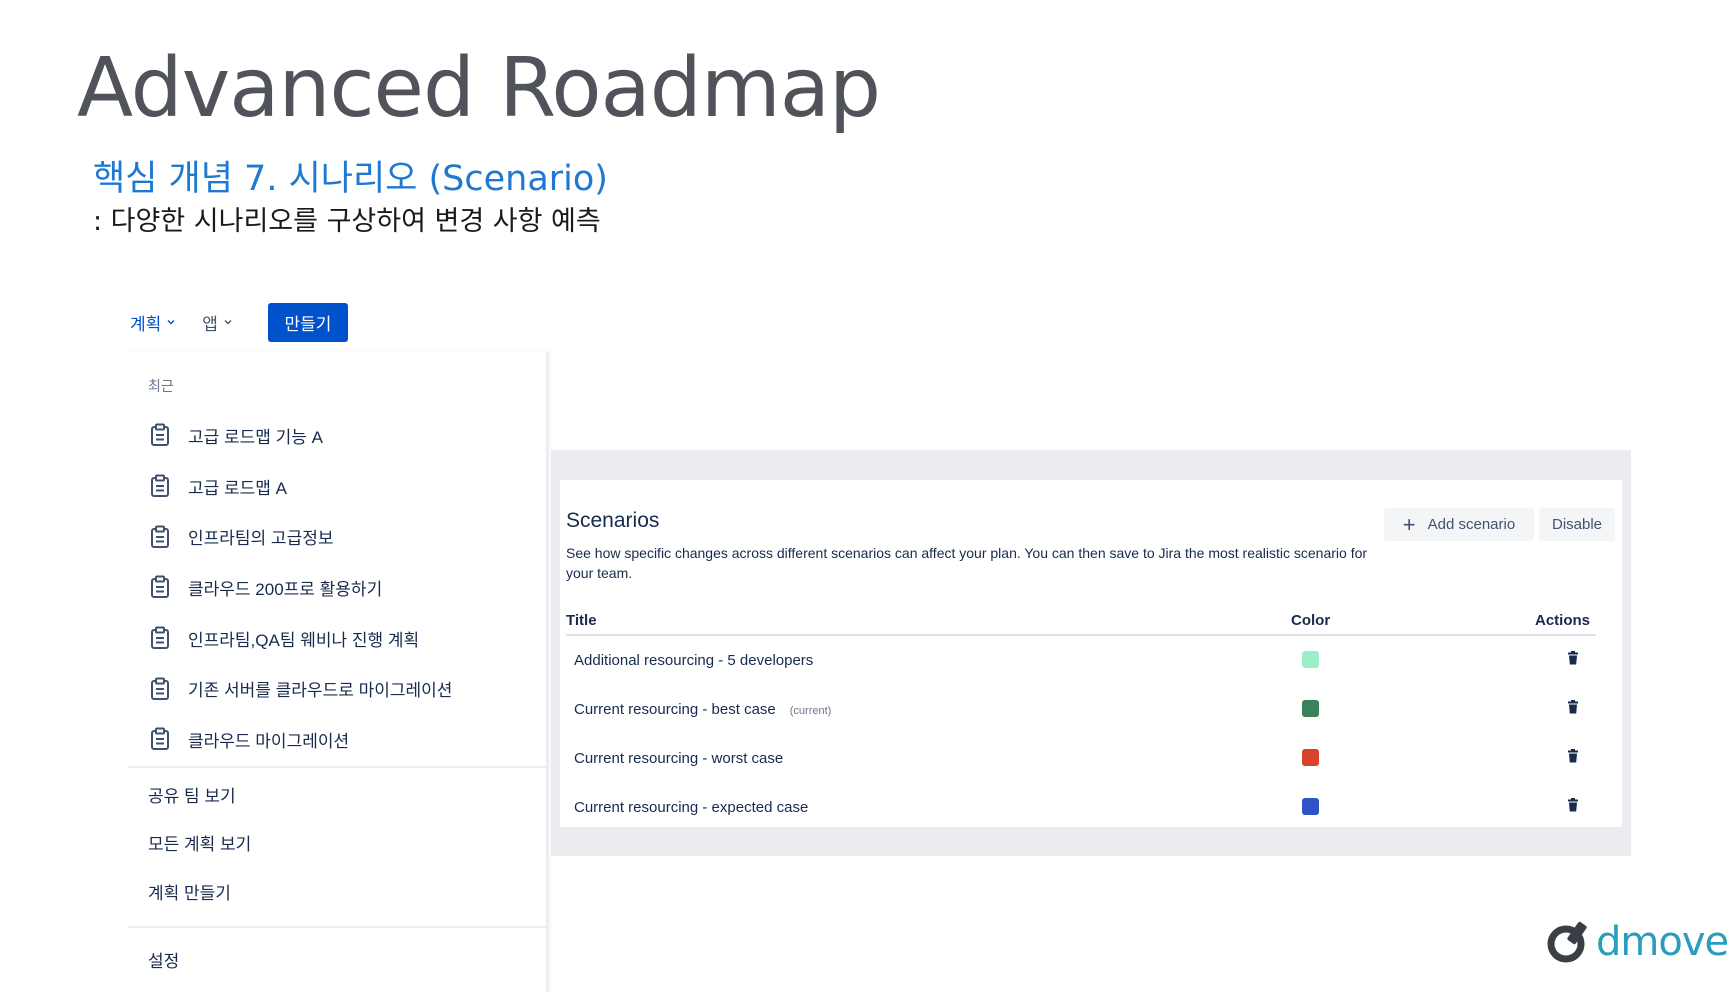 This screenshot has height=992, width=1731. I want to click on top-navigation: 계획 앱 만들기, so click(239, 322).